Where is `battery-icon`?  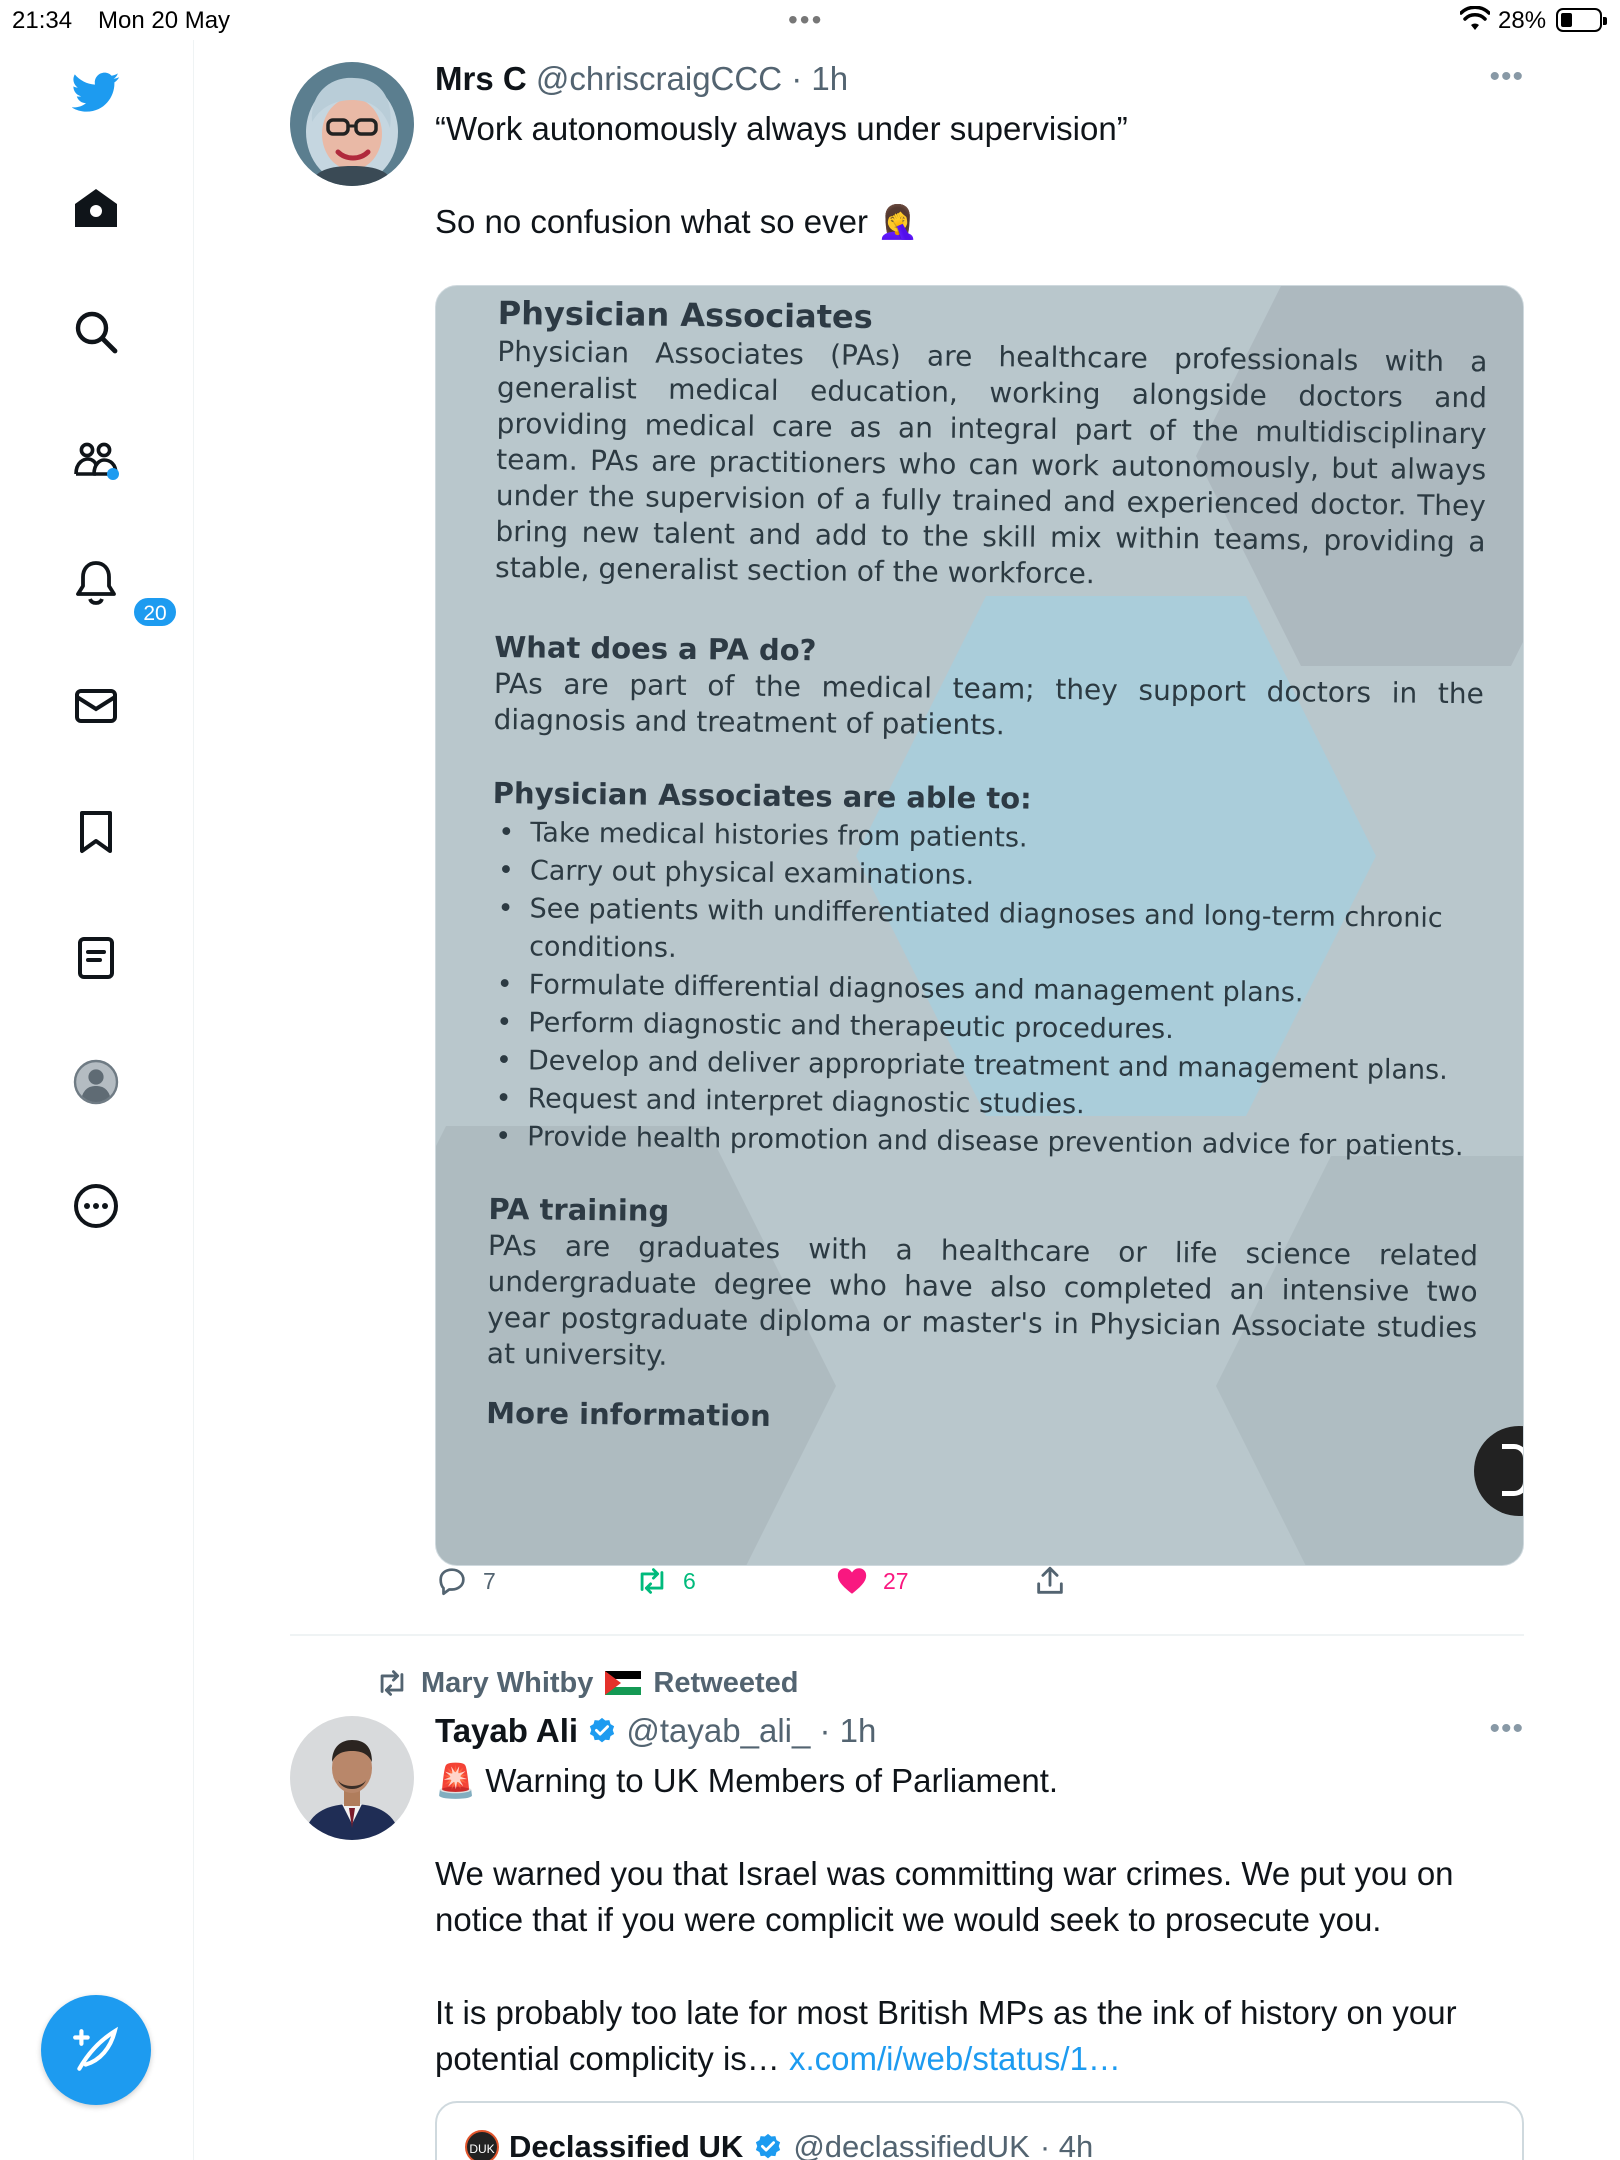 battery-icon is located at coordinates (1581, 20).